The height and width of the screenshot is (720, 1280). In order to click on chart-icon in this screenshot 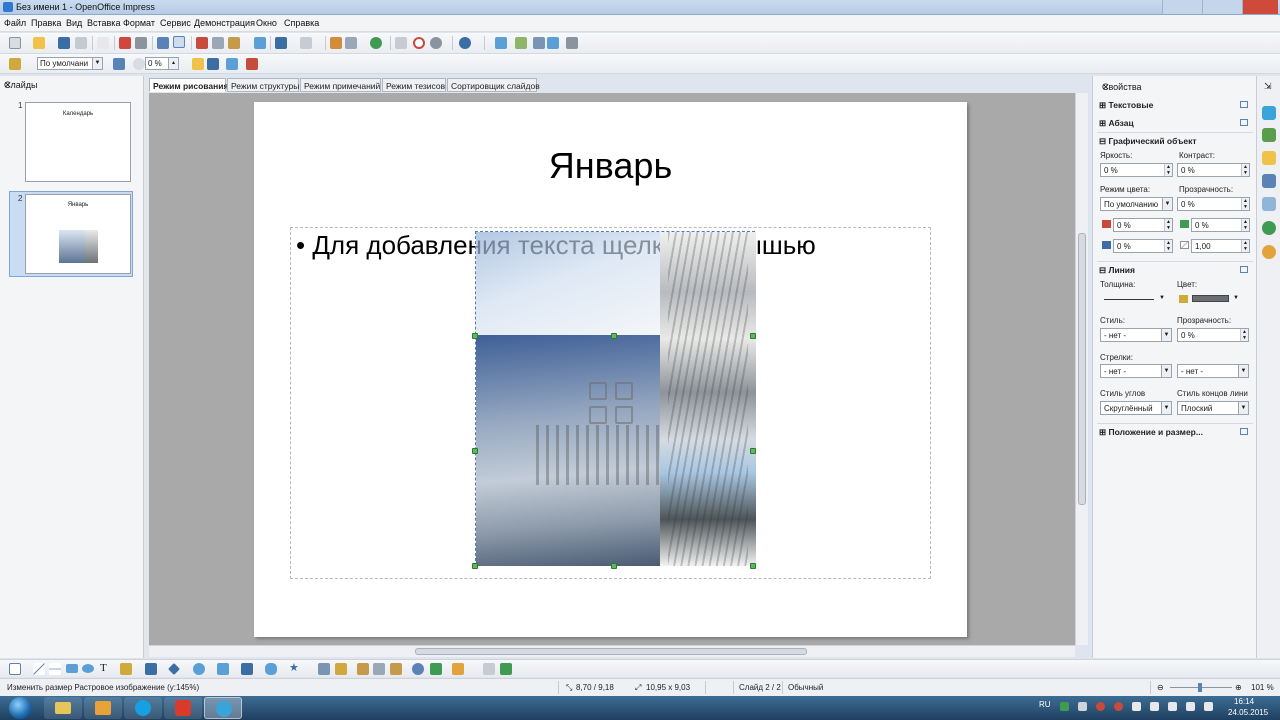, I will do `click(336, 43)`.